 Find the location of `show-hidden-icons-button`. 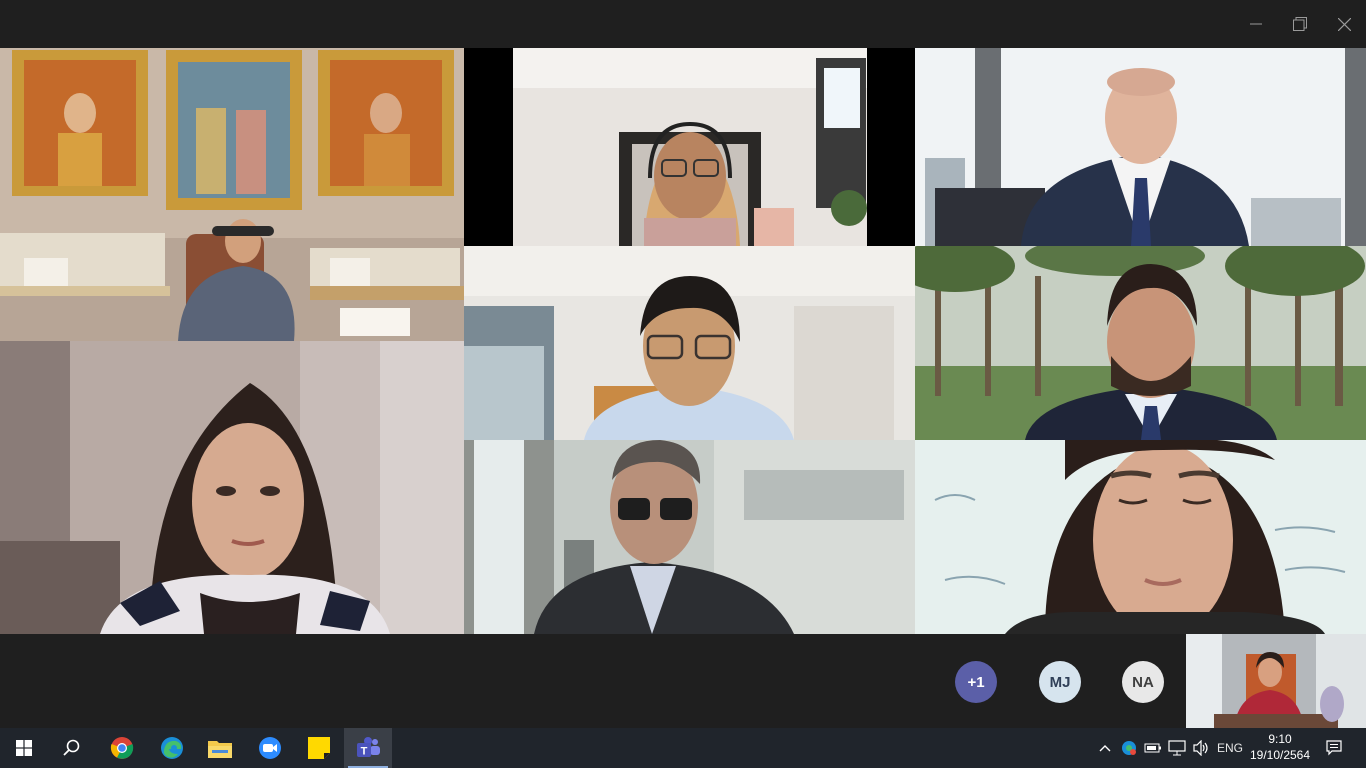

show-hidden-icons-button is located at coordinates (1105, 748).